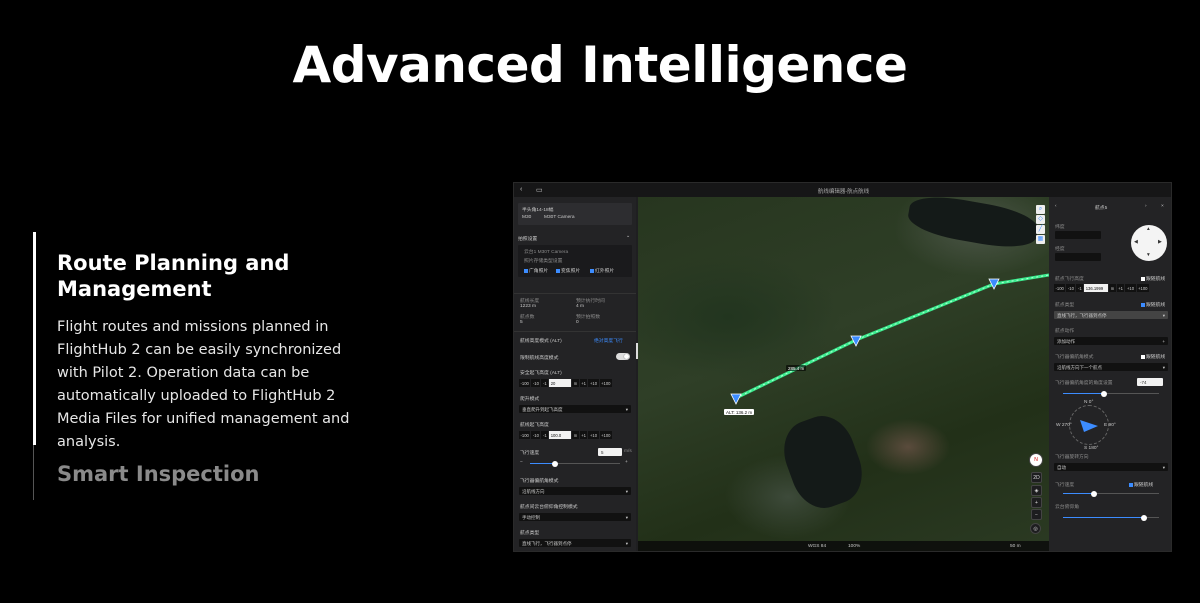  What do you see at coordinates (1065, 331) in the screenshot?
I see `waypoint-action-label: 航点动作` at bounding box center [1065, 331].